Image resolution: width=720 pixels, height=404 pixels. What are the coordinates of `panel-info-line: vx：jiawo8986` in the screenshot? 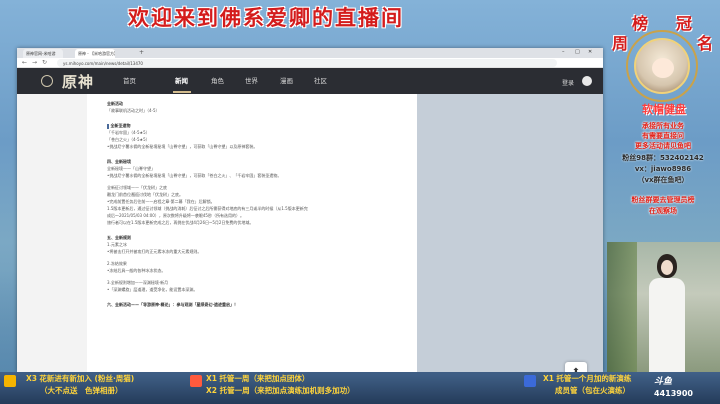 It's located at (663, 169).